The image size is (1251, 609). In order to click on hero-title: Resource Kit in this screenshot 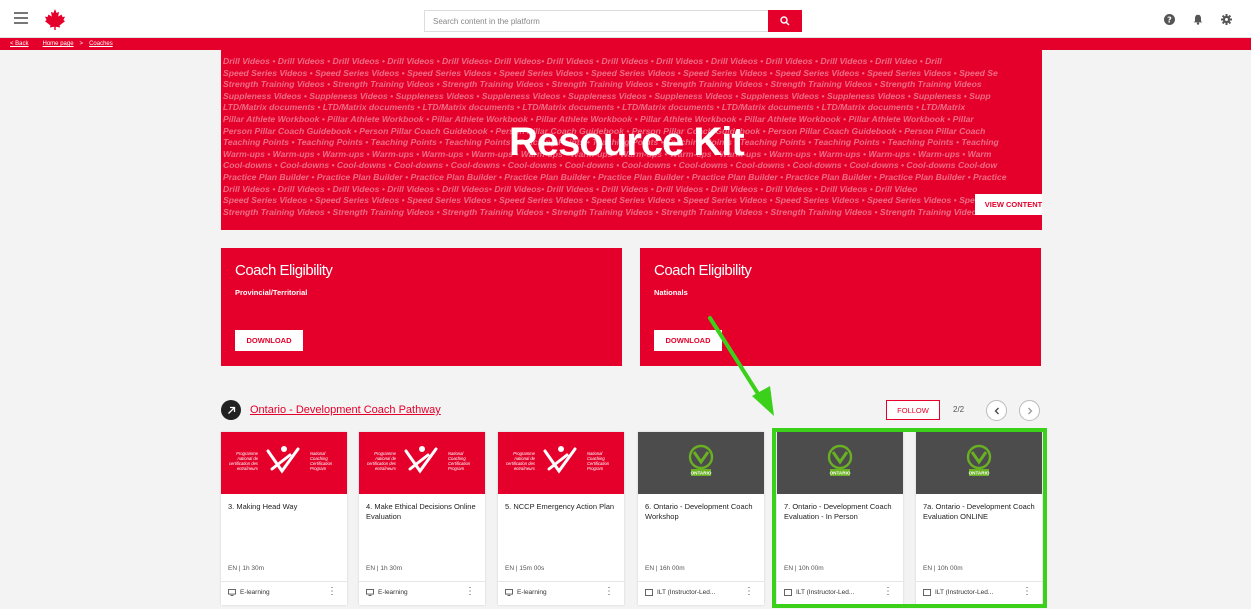, I will do `click(627, 142)`.